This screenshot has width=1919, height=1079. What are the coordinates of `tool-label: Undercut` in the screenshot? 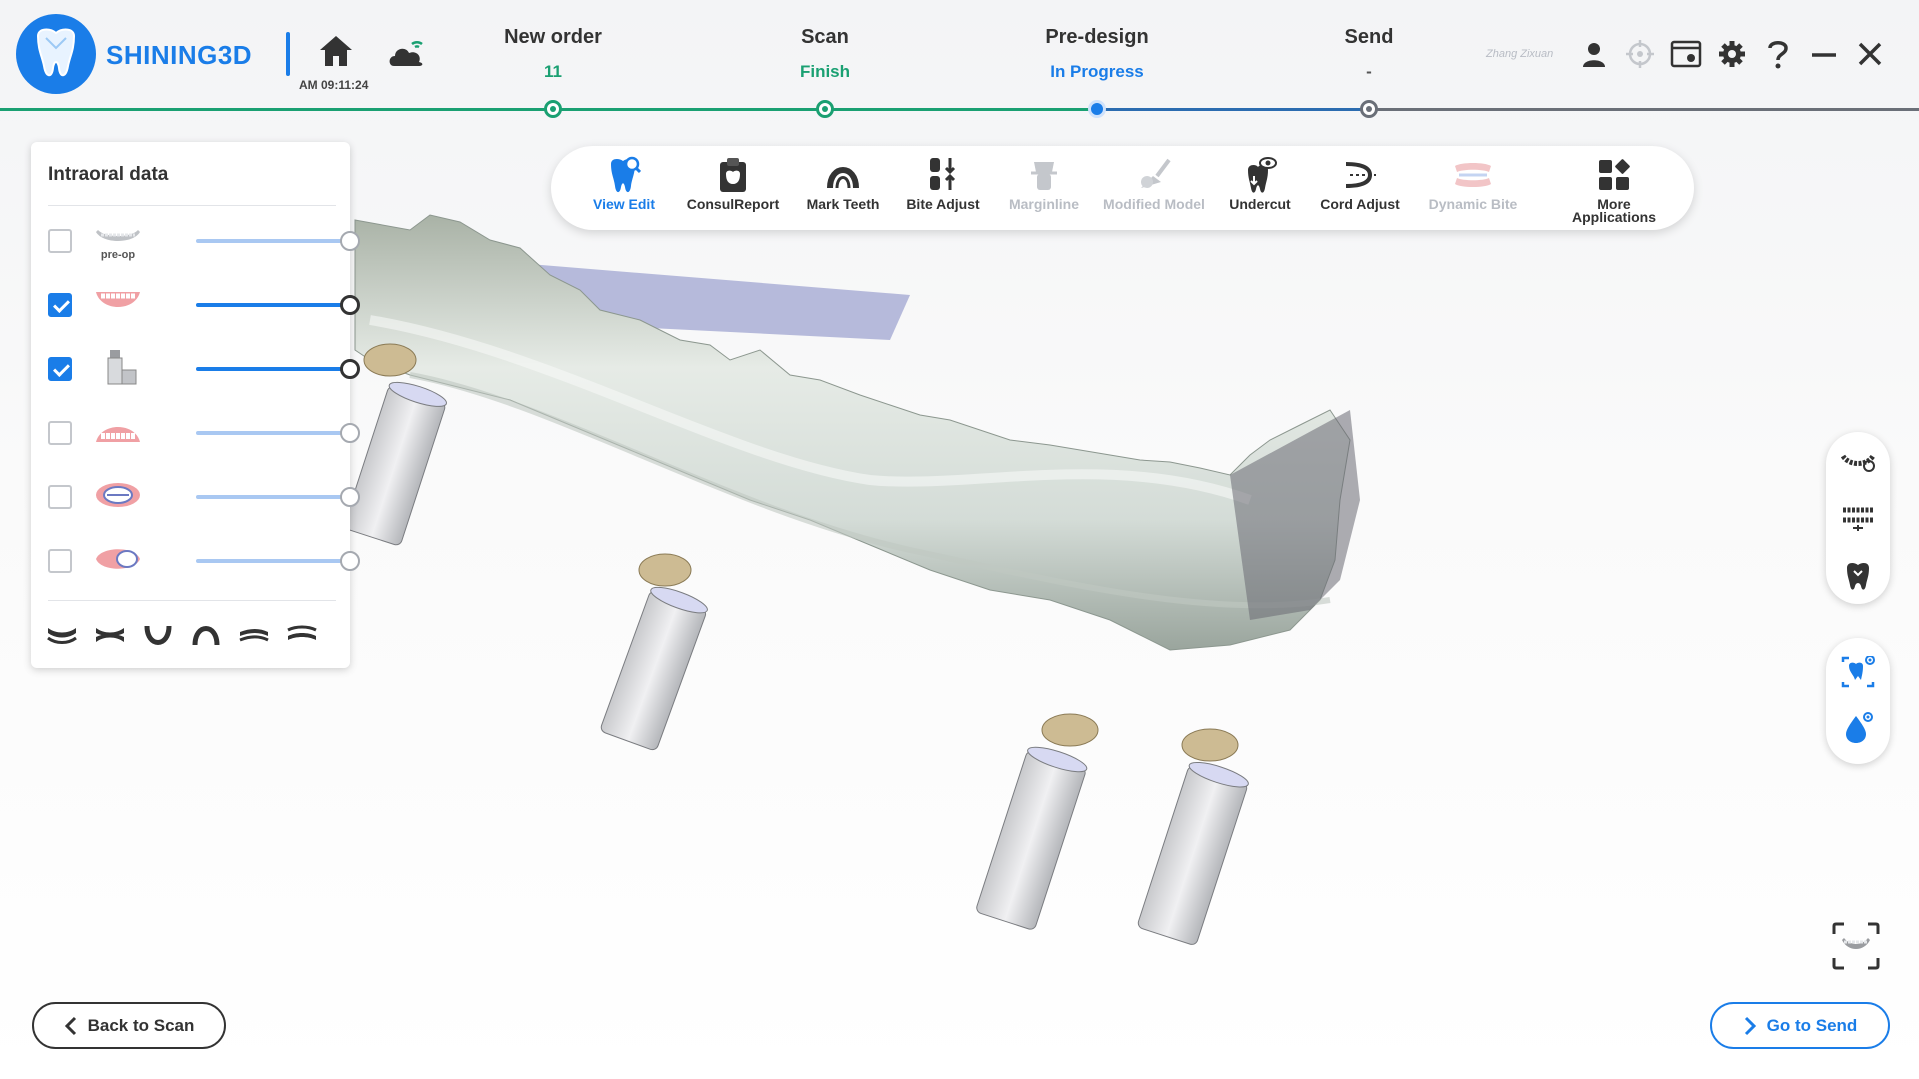 It's located at (1260, 204).